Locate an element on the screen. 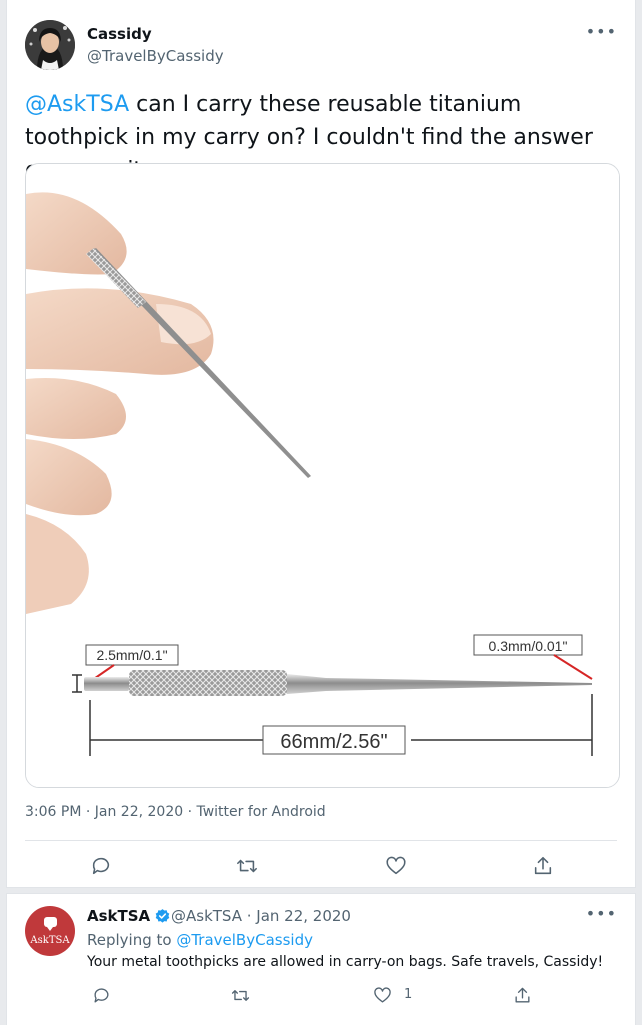 This screenshot has height=1025, width=642. reply-button is located at coordinates (101, 866).